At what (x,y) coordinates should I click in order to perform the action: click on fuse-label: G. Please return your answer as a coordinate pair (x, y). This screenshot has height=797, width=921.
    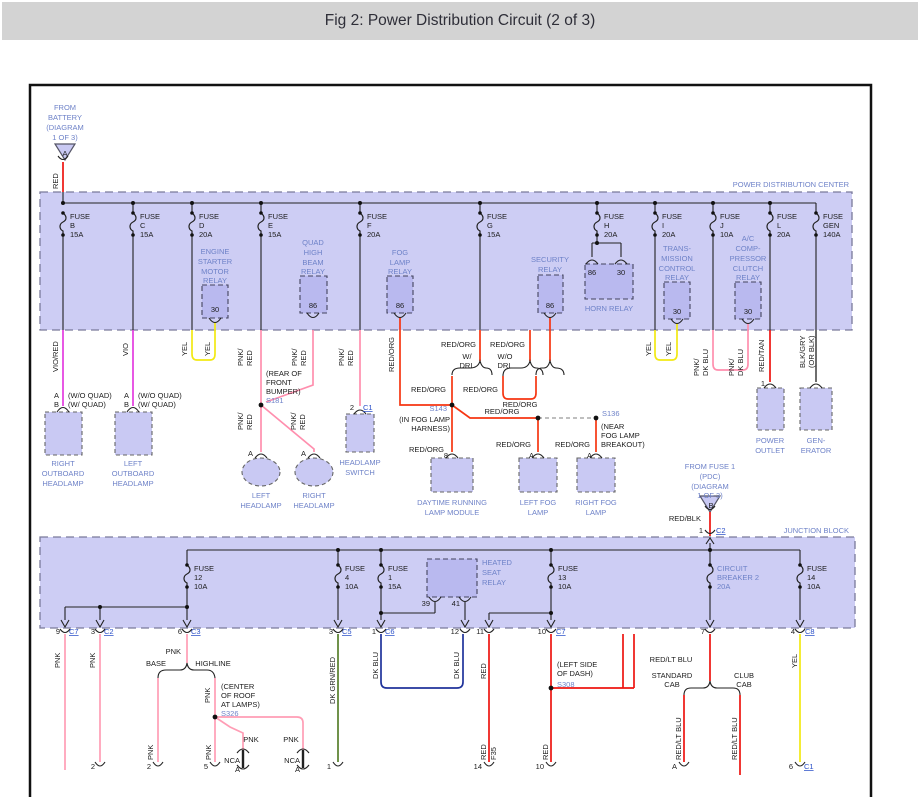
    Looking at the image, I should click on (490, 225).